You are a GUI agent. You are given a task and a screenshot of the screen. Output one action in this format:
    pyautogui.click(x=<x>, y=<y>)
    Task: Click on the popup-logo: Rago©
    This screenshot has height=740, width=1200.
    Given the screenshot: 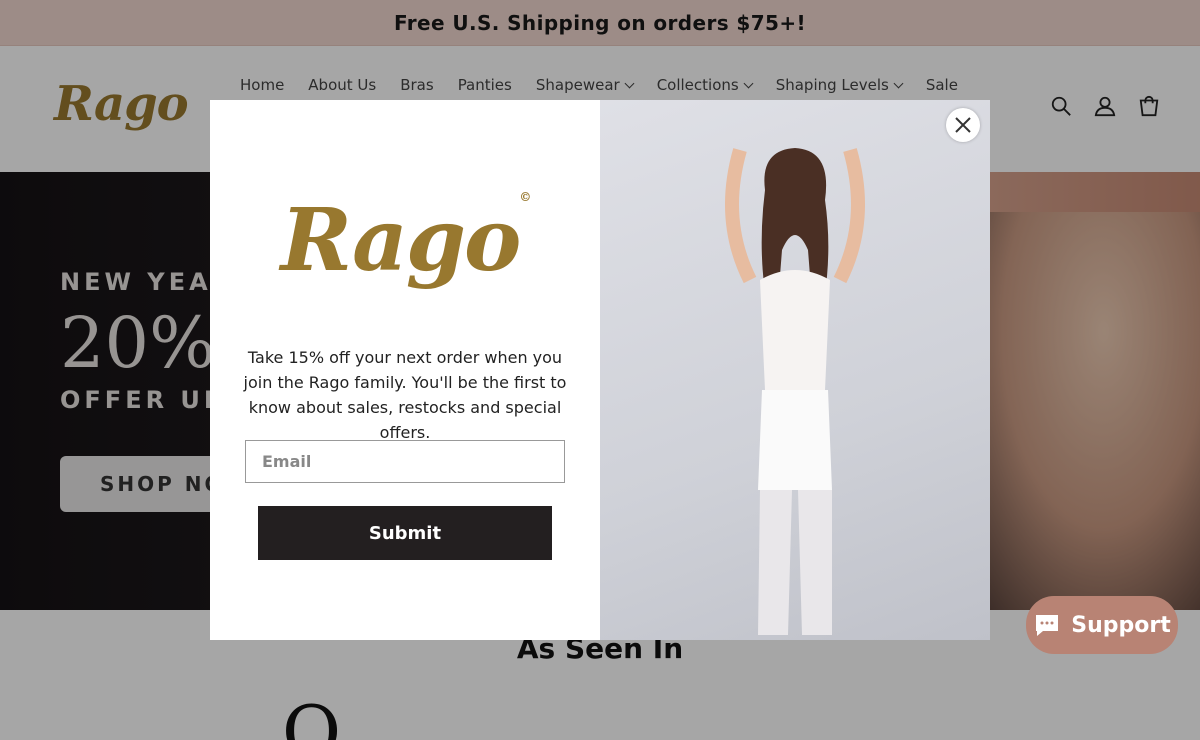 What is the action you would take?
    pyautogui.click(x=406, y=240)
    